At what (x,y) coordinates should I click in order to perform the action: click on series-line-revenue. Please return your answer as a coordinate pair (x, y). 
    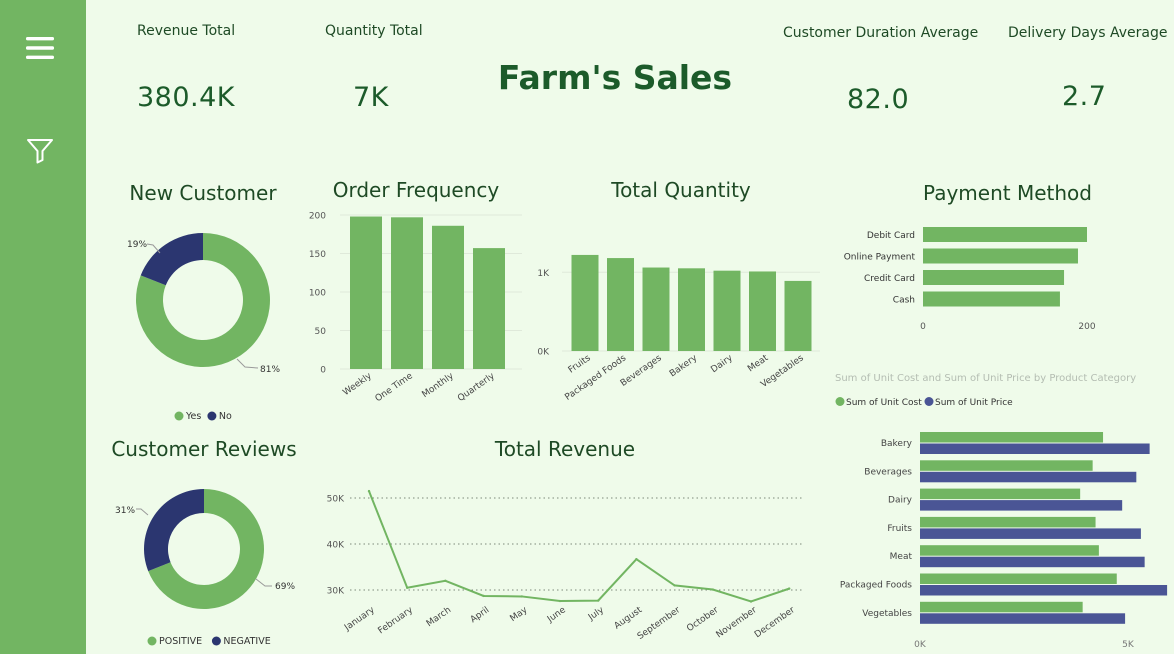
    Looking at the image, I should click on (579, 546).